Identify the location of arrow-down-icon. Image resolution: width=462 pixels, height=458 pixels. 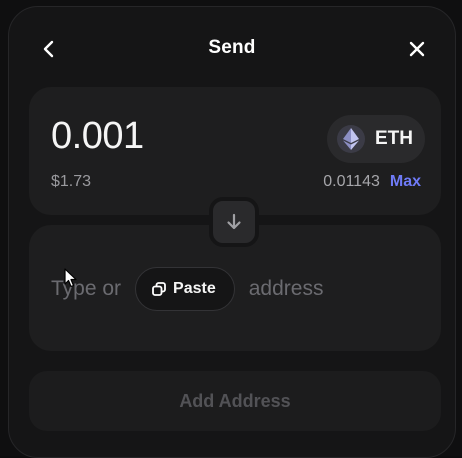
(234, 222).